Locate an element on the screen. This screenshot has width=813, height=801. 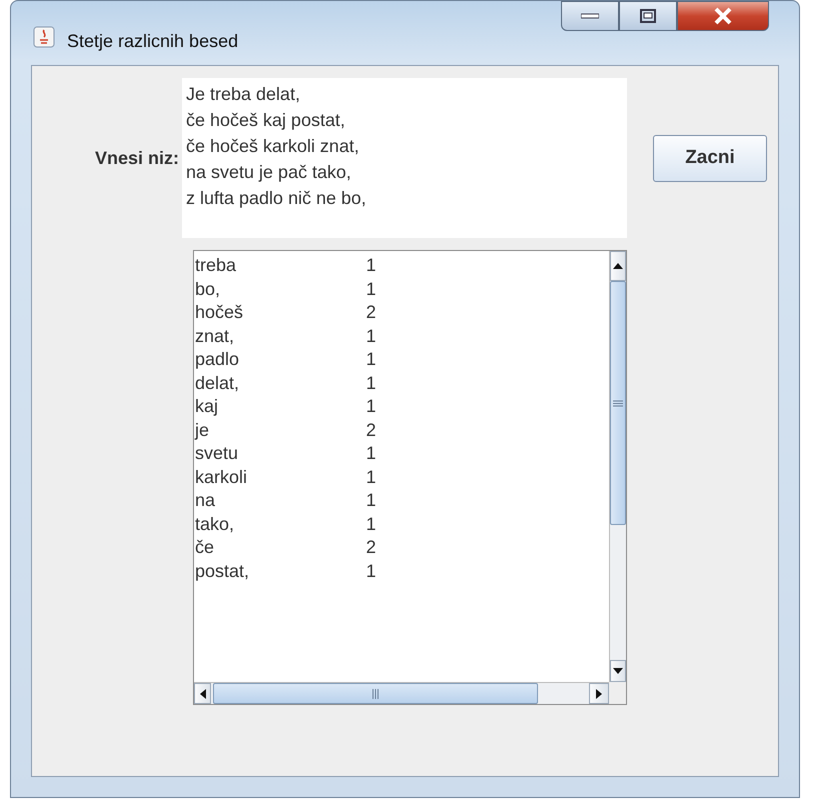
right-arrow-icon is located at coordinates (599, 693).